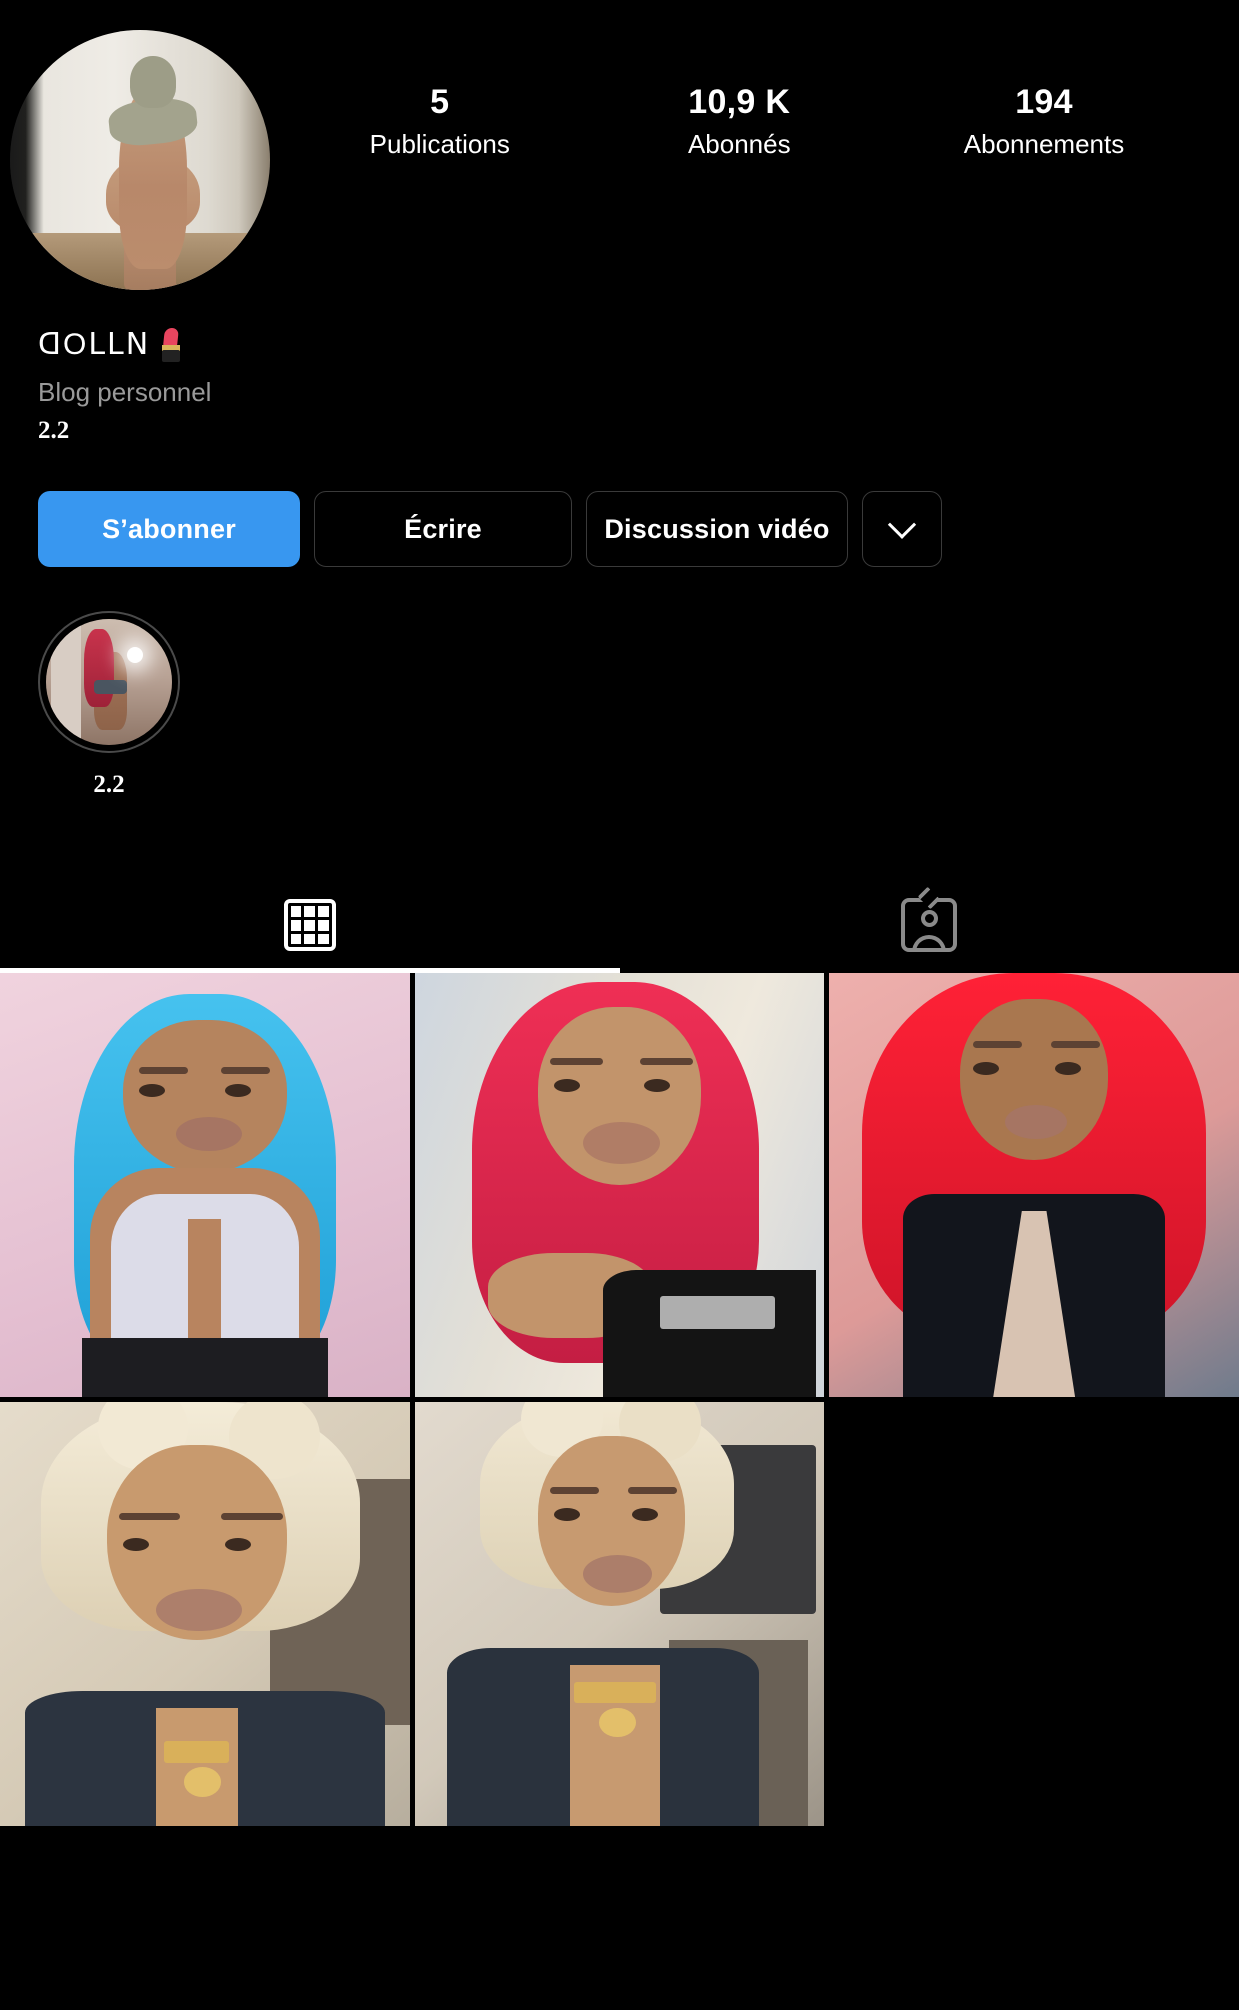  Describe the element at coordinates (902, 525) in the screenshot. I see `chevron-down-icon` at that location.